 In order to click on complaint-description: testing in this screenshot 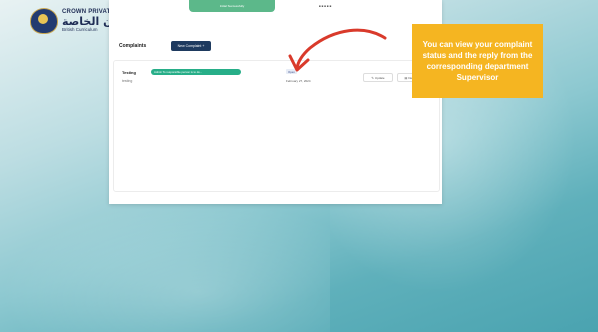, I will do `click(127, 81)`.